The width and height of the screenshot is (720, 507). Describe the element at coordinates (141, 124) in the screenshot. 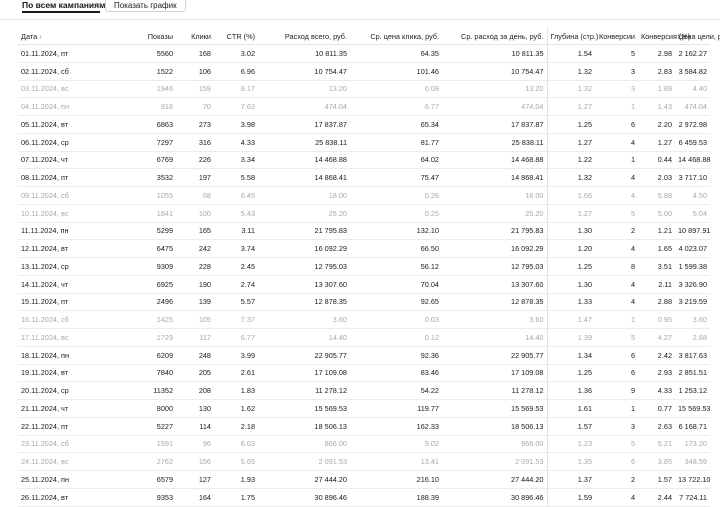

I see `impressions-cell: 6863` at that location.